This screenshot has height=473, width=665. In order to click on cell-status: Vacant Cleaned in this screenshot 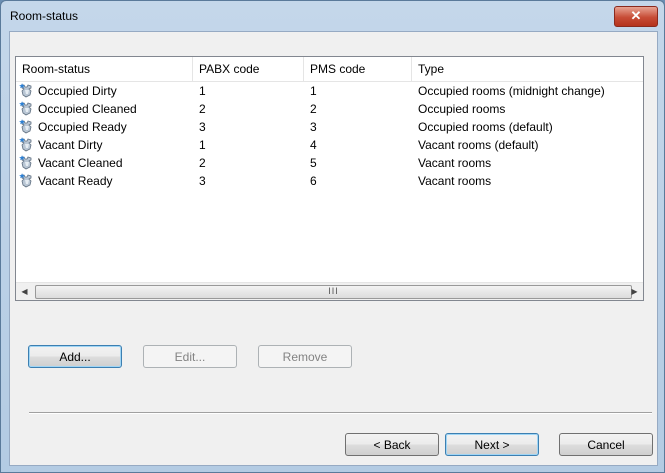, I will do `click(80, 163)`.